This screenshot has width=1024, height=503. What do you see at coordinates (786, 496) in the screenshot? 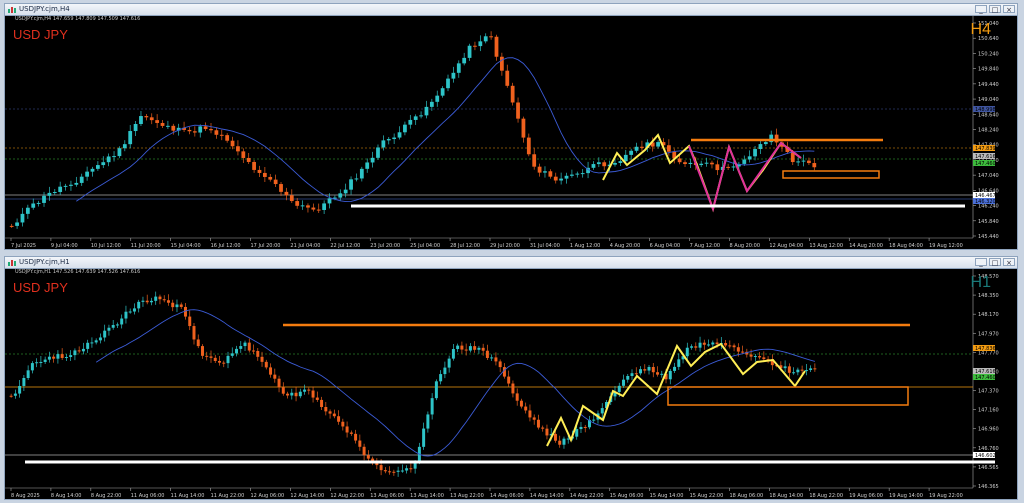
I see `time-tick-label: 18 Aug 14:00` at bounding box center [786, 496].